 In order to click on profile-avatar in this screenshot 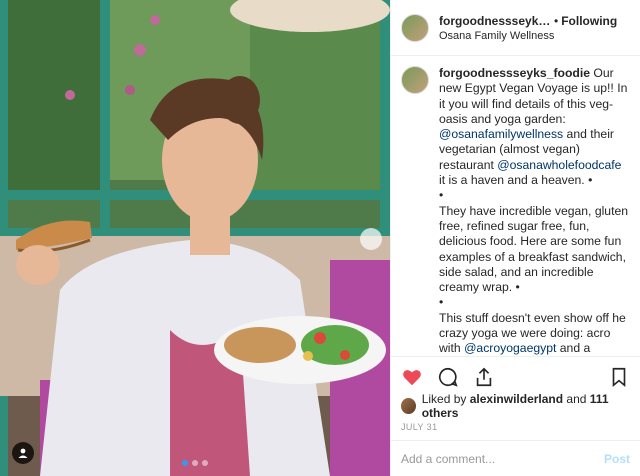, I will do `click(415, 27)`.